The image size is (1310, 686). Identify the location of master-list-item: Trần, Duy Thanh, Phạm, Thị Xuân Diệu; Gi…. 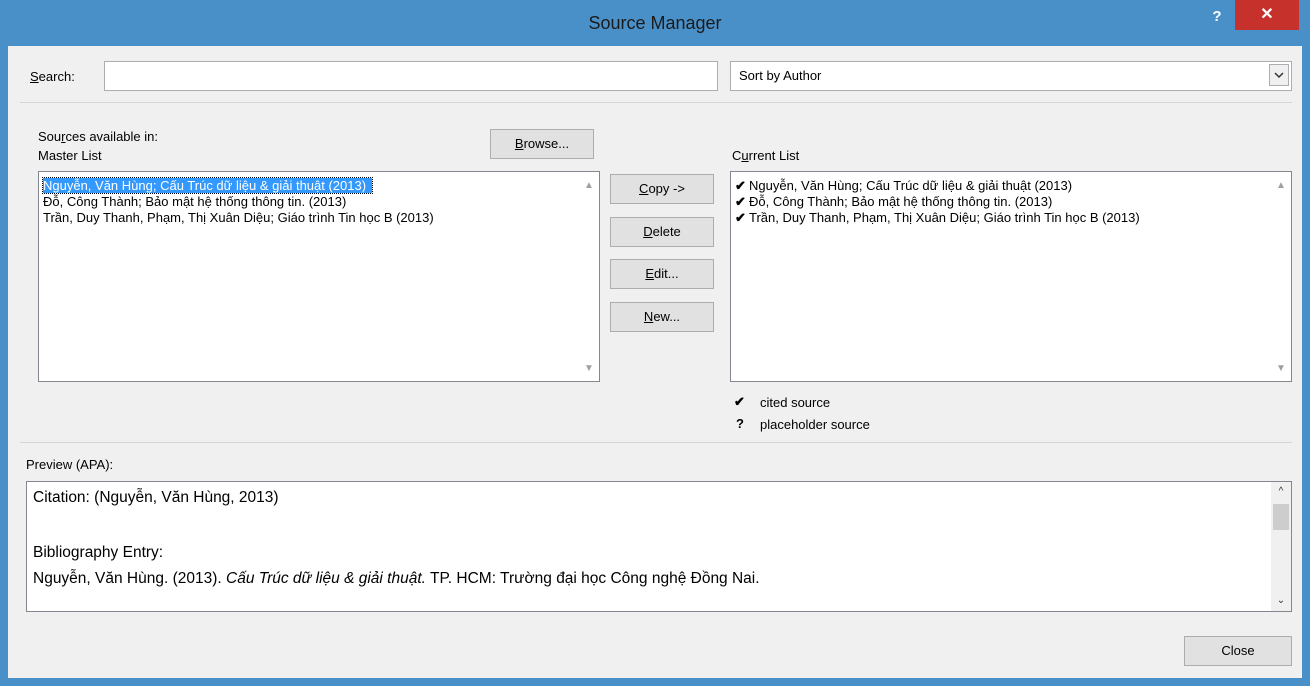
(238, 217).